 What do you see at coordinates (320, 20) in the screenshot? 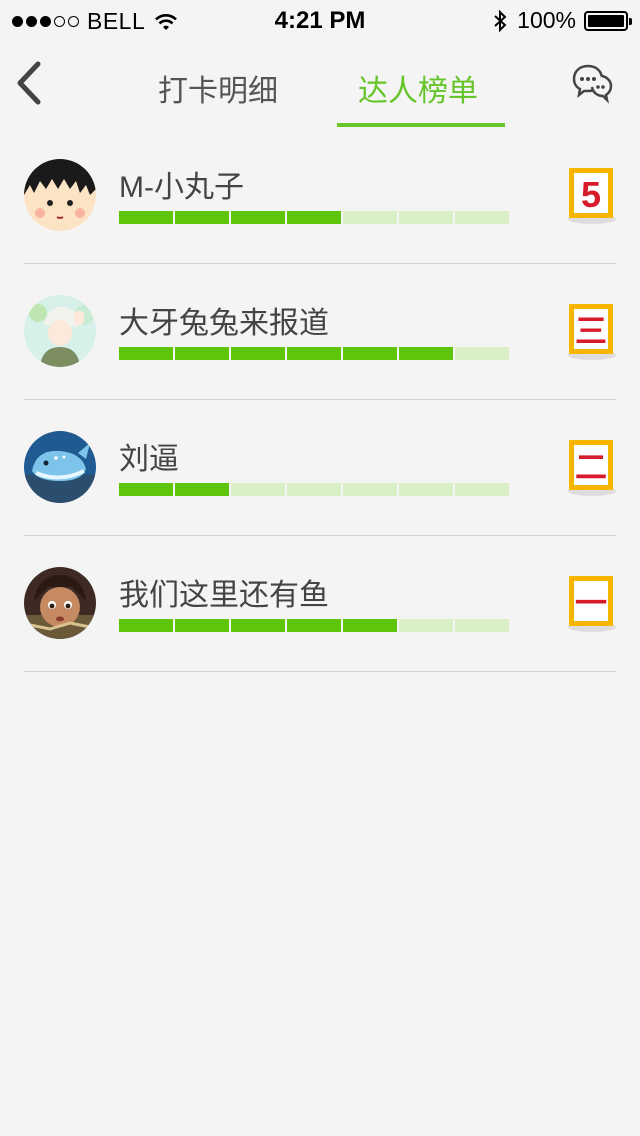
I see `status-bar: BELL 4:21 PM 100%` at bounding box center [320, 20].